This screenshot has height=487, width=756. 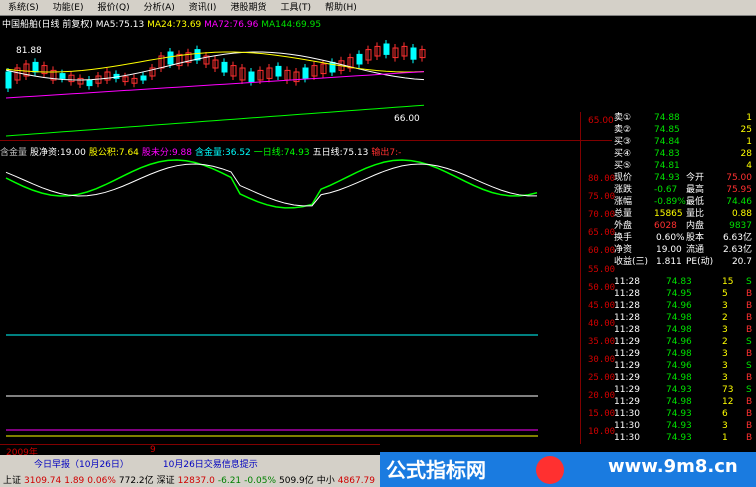 I want to click on order-row: 卖① 74.88 1, so click(x=684, y=118).